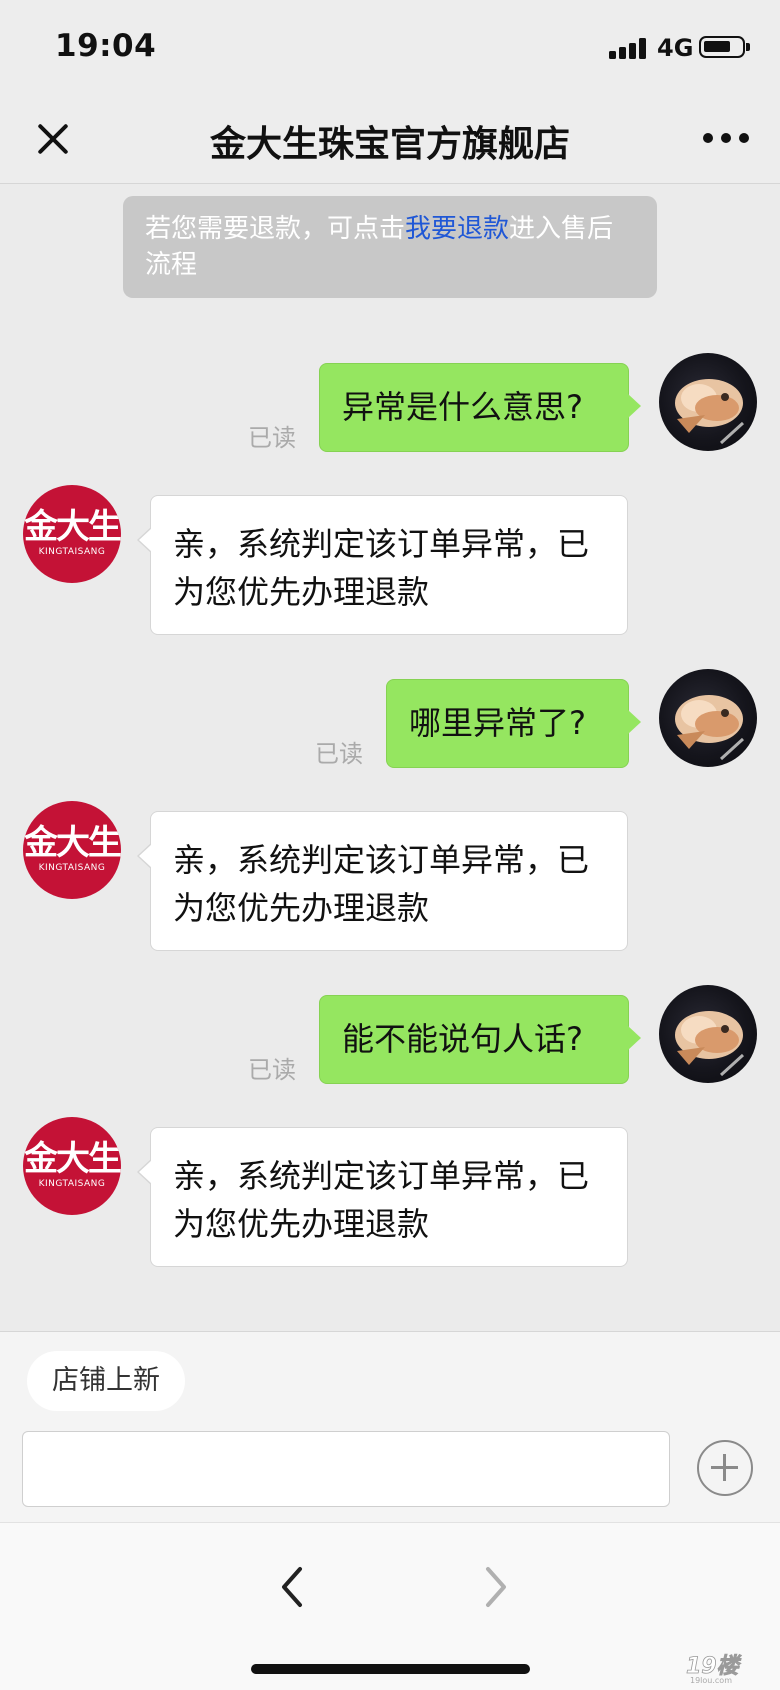 The width and height of the screenshot is (780, 1690). What do you see at coordinates (390, 1669) in the screenshot?
I see `home-indicator` at bounding box center [390, 1669].